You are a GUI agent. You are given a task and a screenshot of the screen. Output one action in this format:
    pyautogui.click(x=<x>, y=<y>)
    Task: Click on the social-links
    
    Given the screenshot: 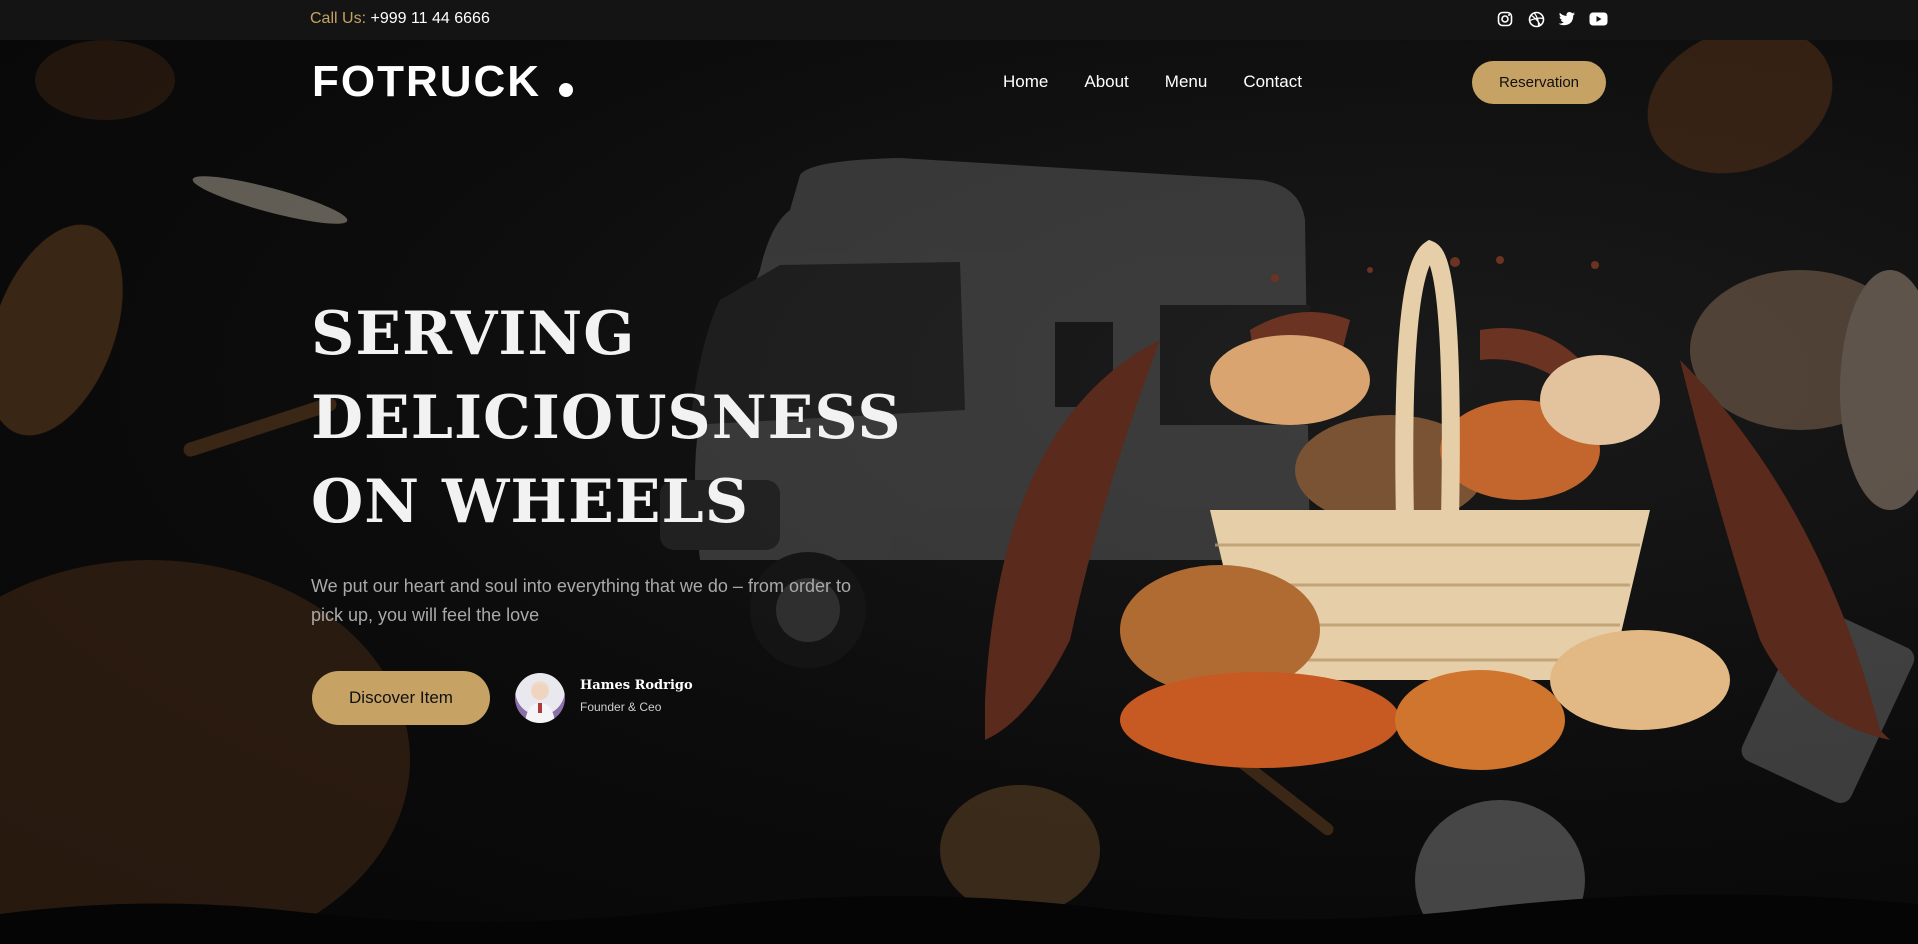 What is the action you would take?
    pyautogui.click(x=1551, y=19)
    